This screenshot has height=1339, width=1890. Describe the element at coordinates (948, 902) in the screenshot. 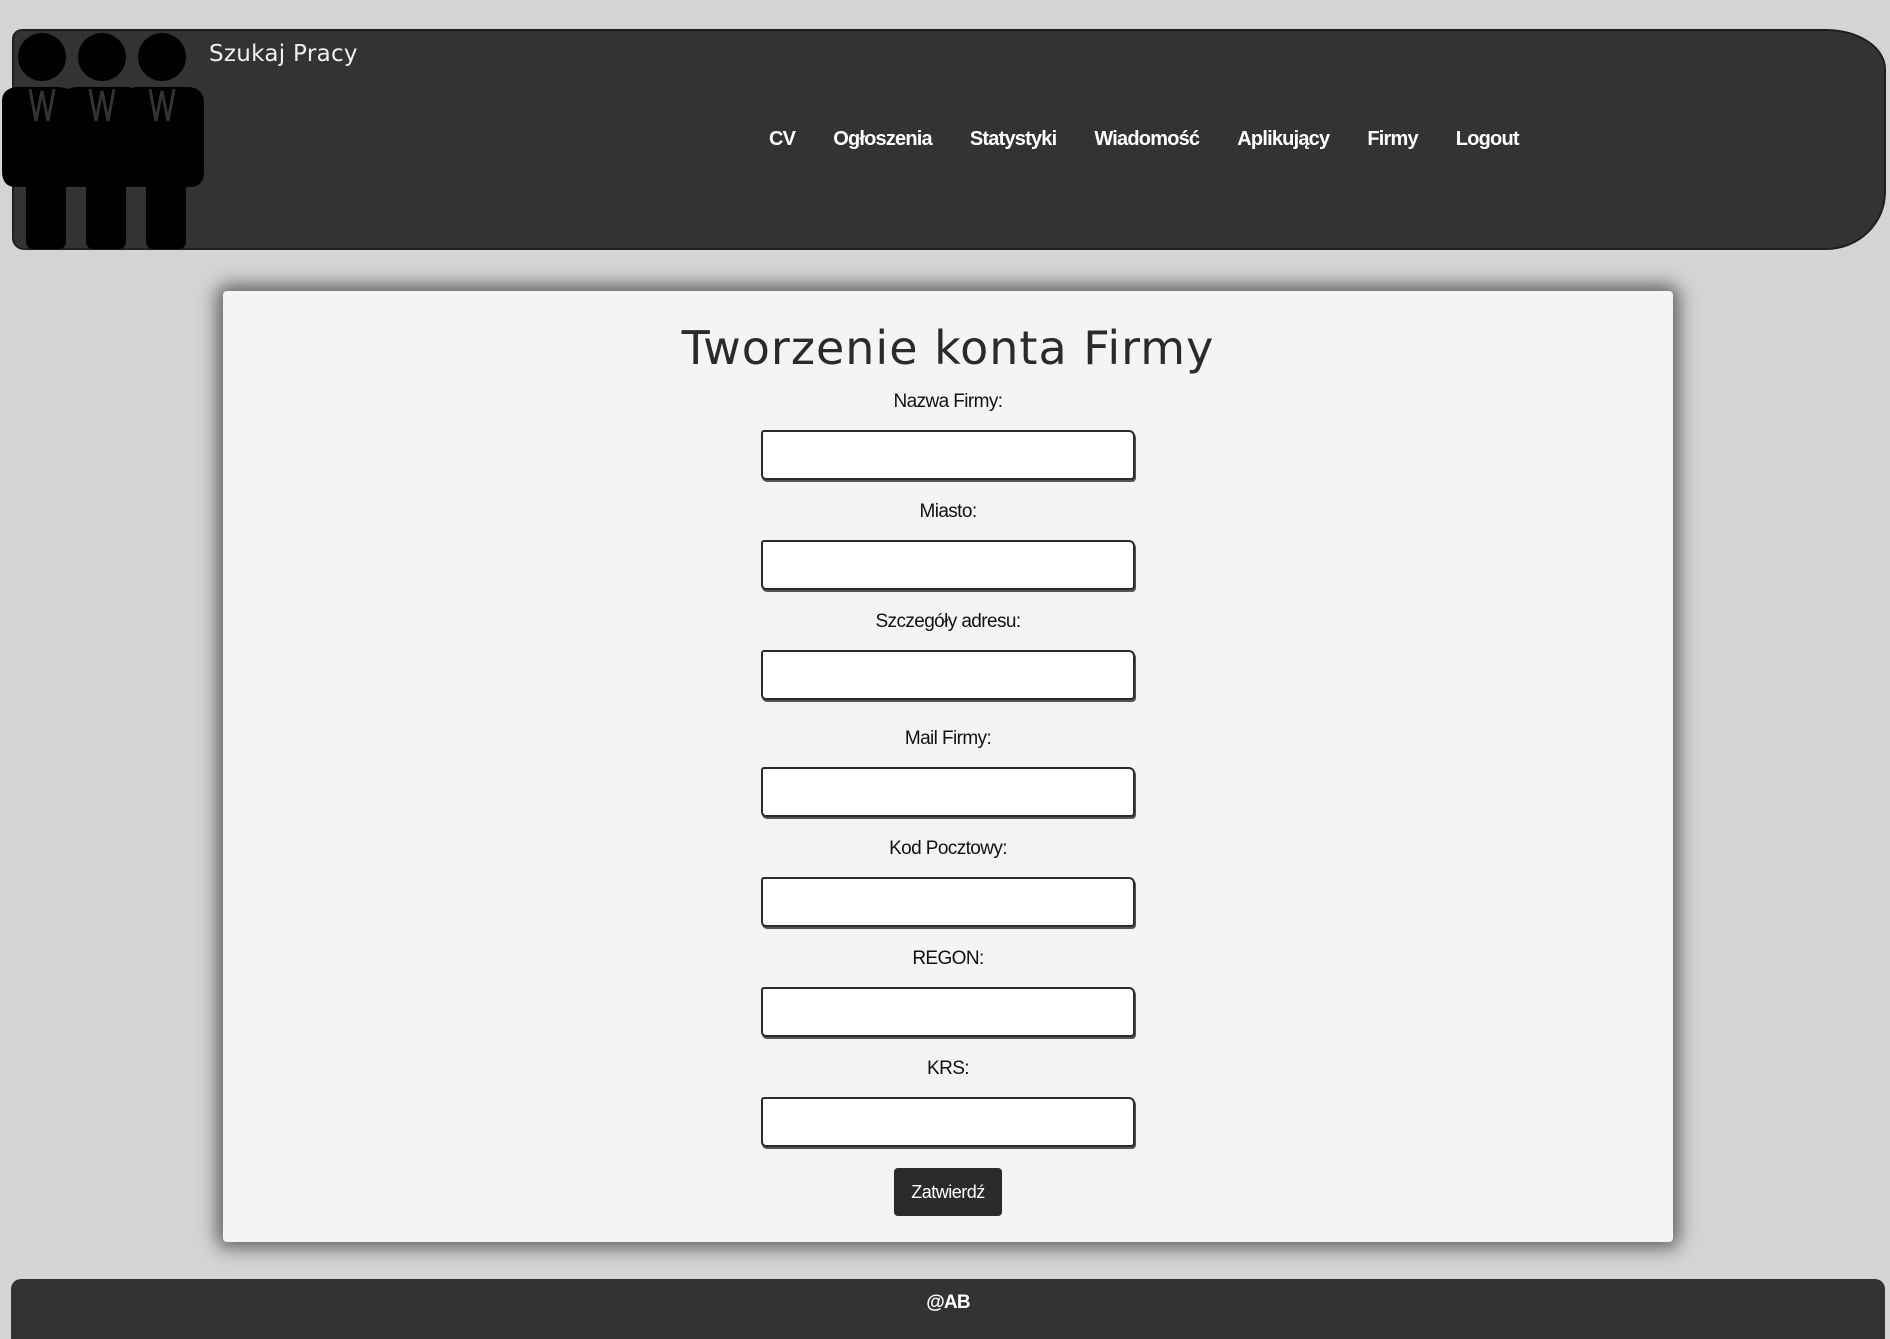

I see `postal-code-input` at that location.